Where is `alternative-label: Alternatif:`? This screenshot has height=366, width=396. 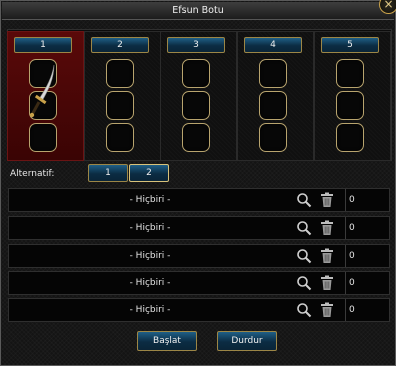 alternative-label: Alternatif: is located at coordinates (32, 174).